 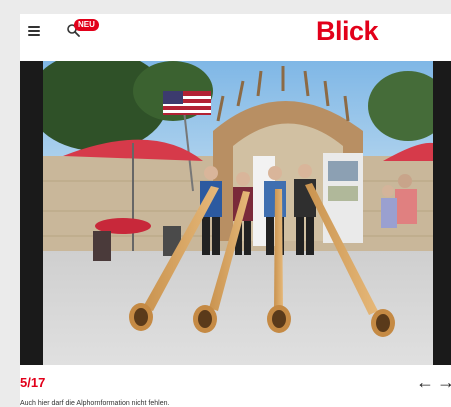 I want to click on header: NEU Blick, so click(x=235, y=37).